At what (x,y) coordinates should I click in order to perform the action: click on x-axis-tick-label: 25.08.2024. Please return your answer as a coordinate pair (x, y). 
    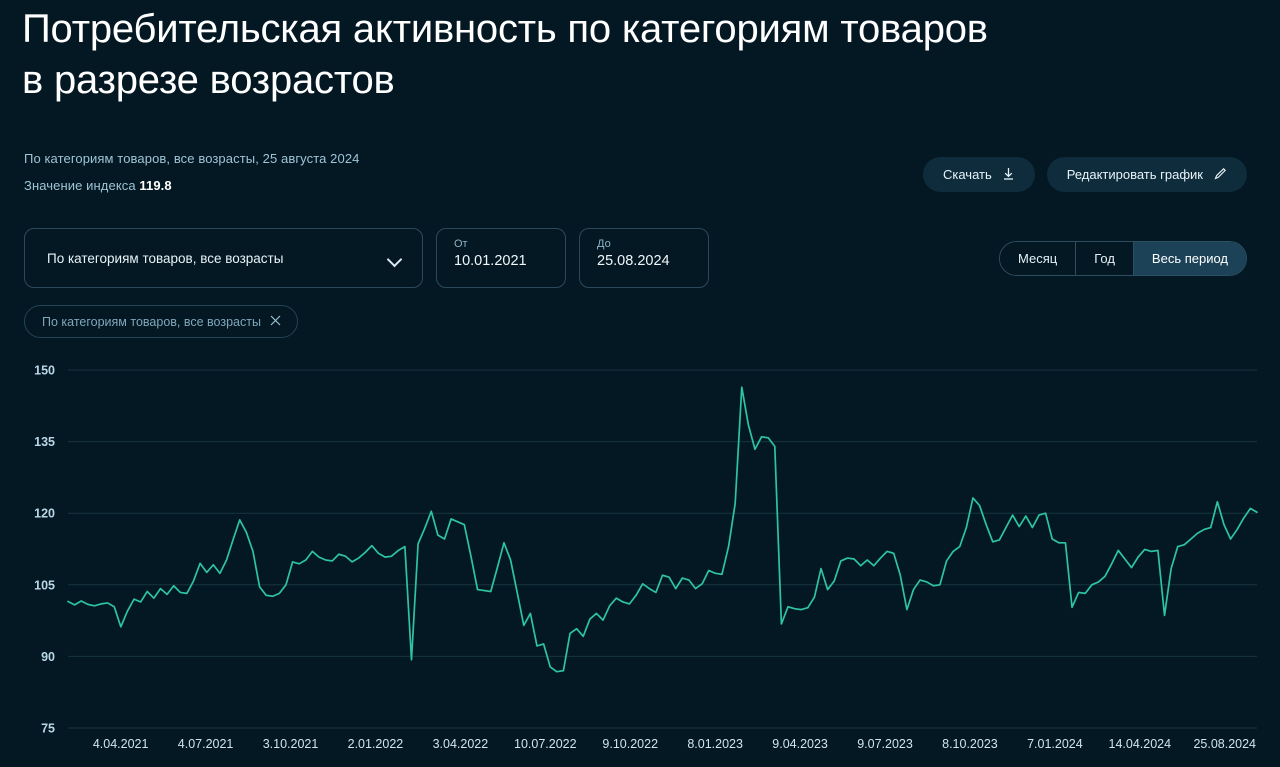
    Looking at the image, I should click on (1224, 744).